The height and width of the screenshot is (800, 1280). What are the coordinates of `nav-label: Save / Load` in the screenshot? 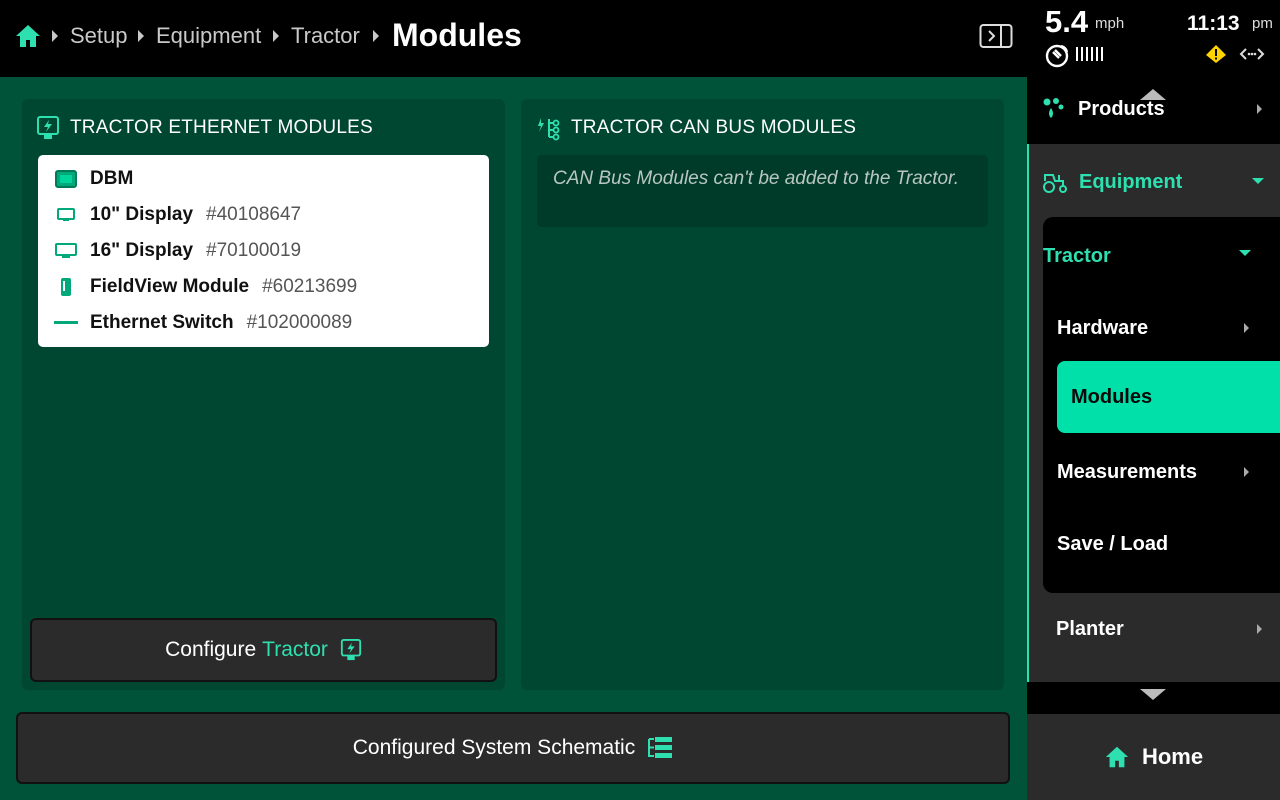 It's located at (1113, 543).